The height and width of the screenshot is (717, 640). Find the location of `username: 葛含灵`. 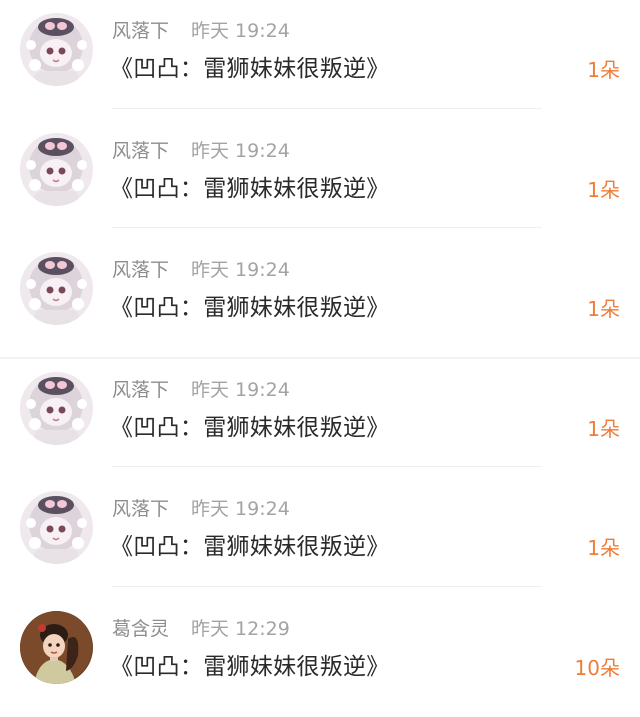

username: 葛含灵 is located at coordinates (140, 627).